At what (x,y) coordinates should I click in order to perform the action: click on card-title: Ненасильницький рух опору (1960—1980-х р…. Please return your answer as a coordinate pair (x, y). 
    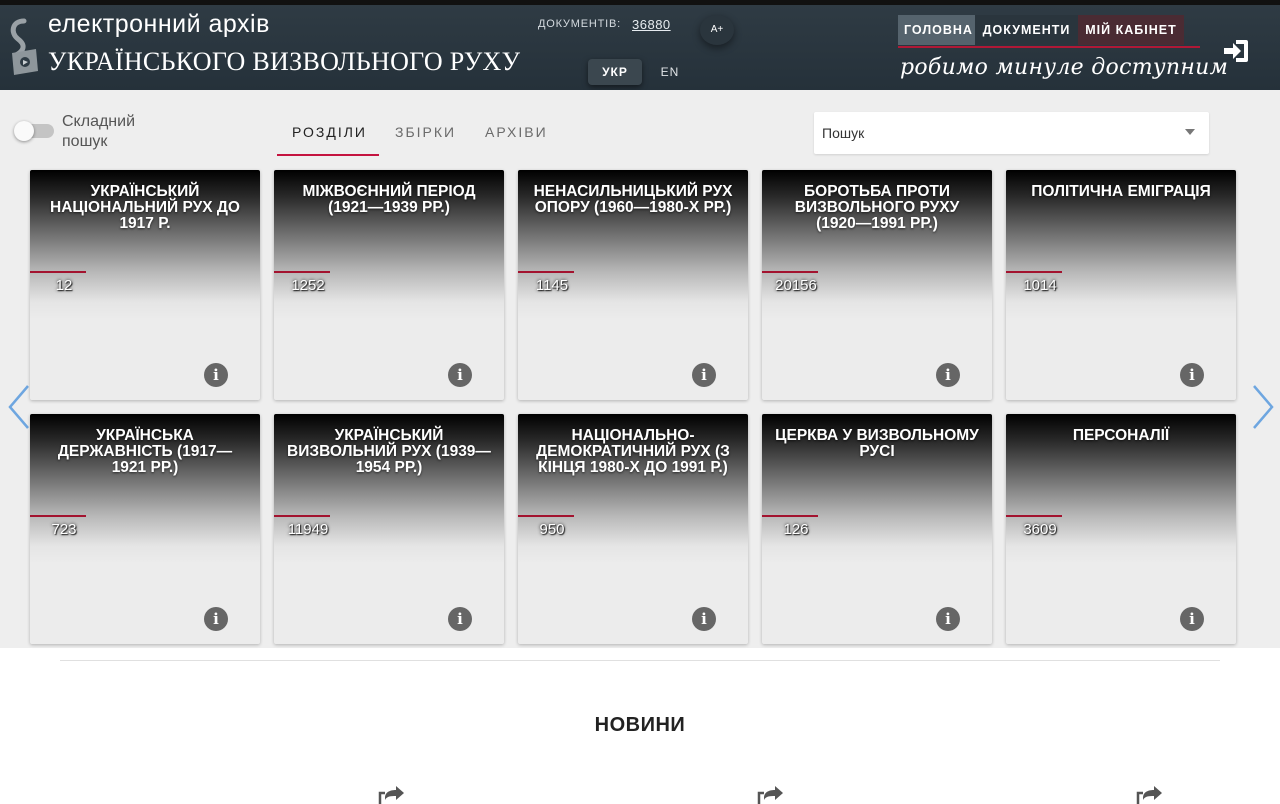
    Looking at the image, I should click on (633, 199).